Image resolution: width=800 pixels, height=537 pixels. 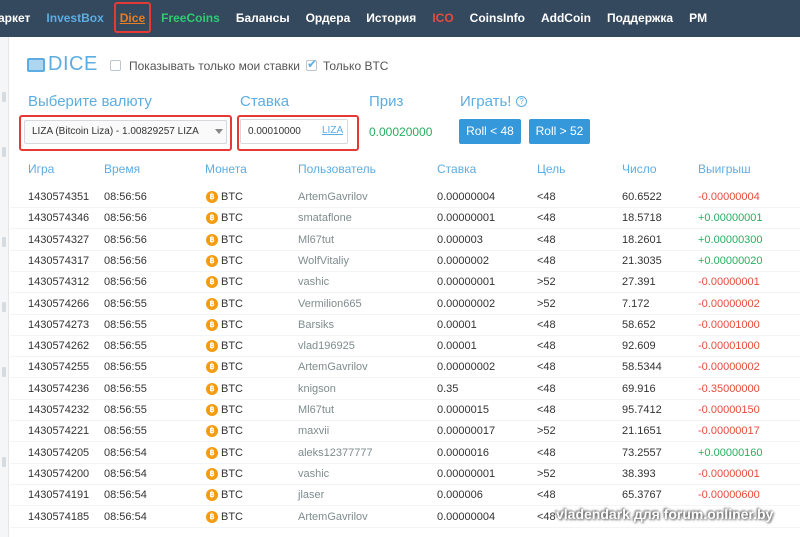 I want to click on only-btc-checkbox, so click(x=311, y=64).